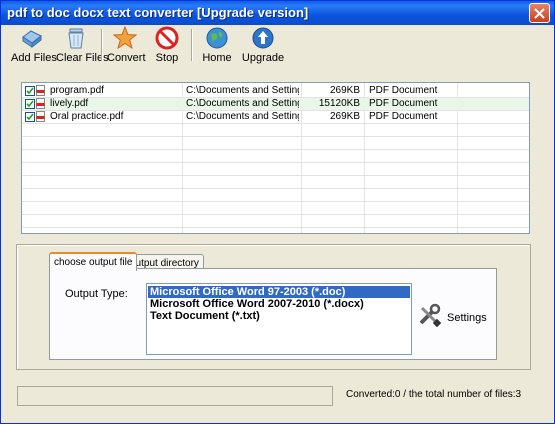 The width and height of the screenshot is (555, 424). I want to click on add-files-label: Add Files, so click(34, 58).